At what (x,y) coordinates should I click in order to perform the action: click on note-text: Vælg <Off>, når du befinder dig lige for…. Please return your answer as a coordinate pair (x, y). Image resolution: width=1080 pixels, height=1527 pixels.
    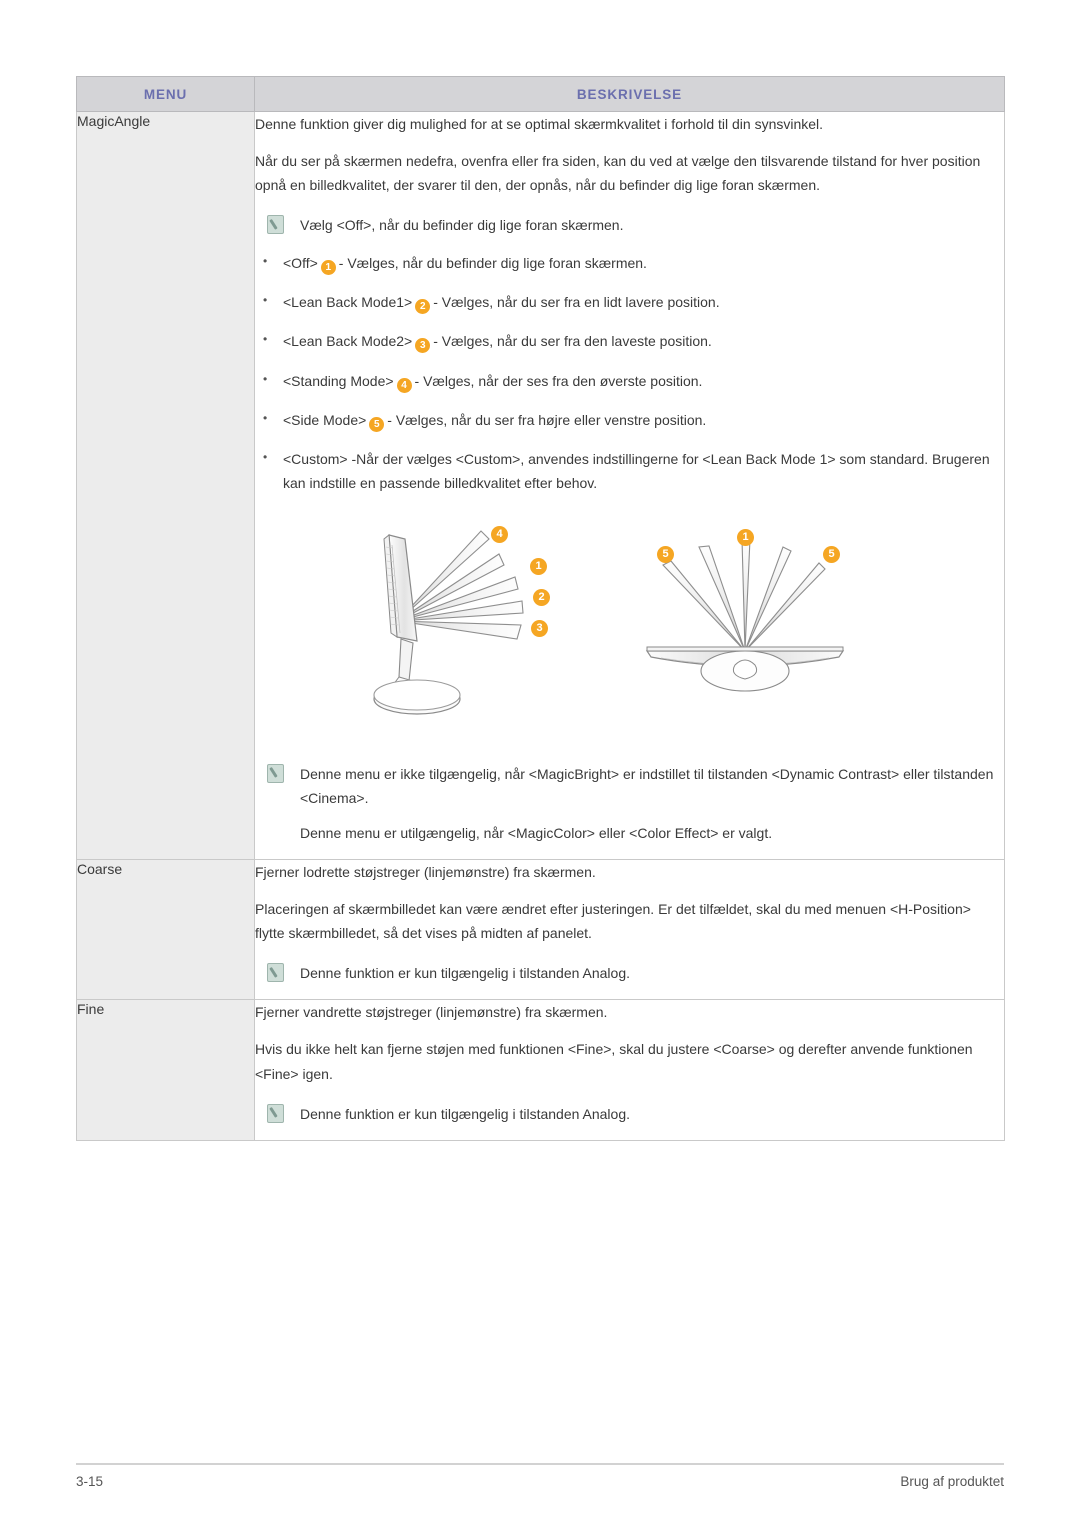
    Looking at the image, I should click on (652, 225).